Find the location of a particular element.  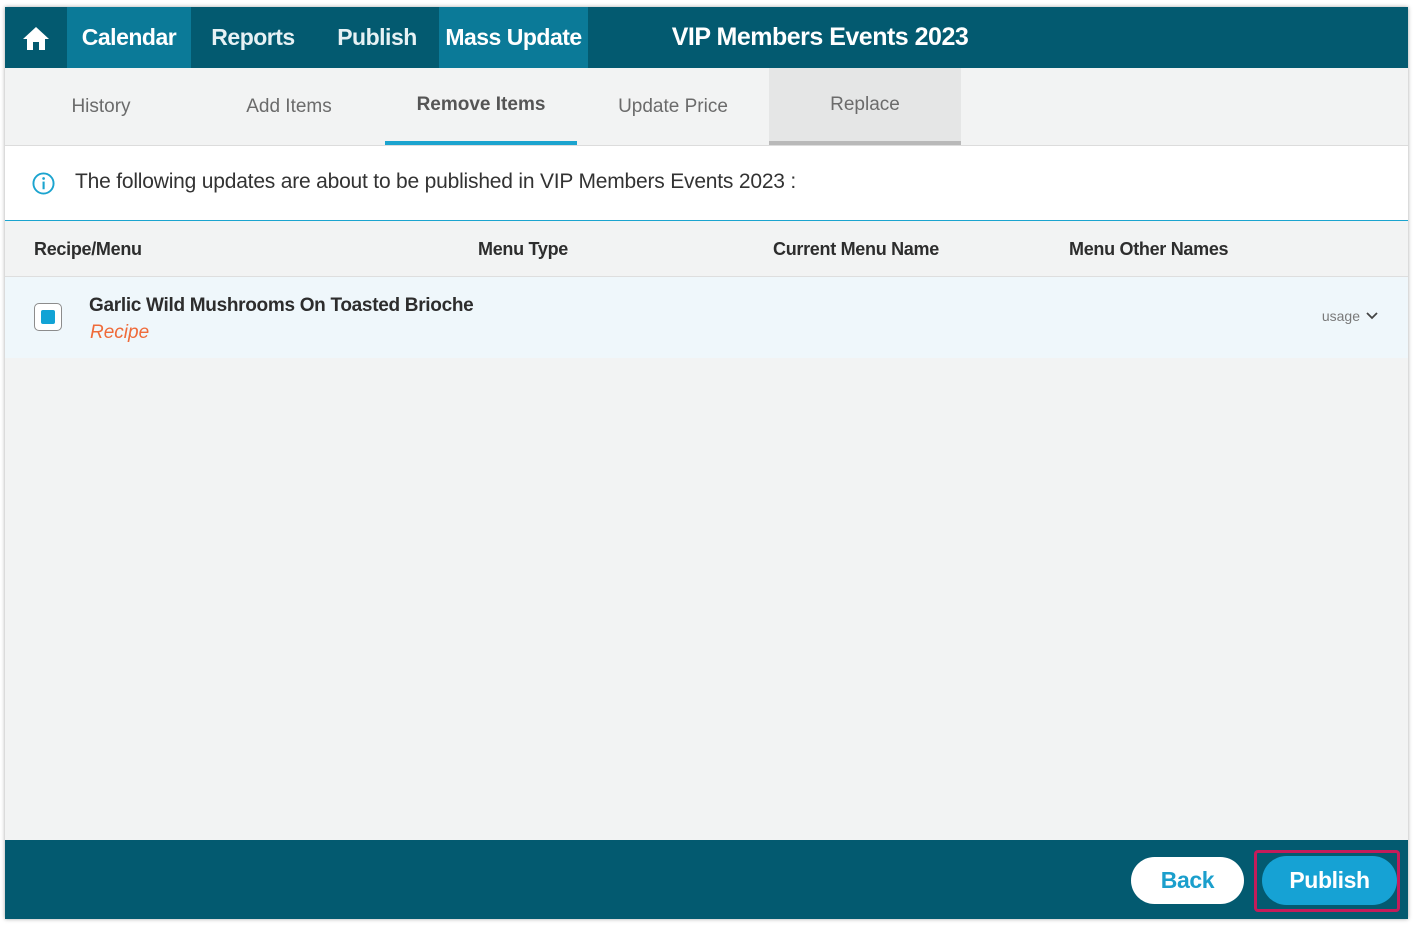

usage-label: usage is located at coordinates (1340, 316).